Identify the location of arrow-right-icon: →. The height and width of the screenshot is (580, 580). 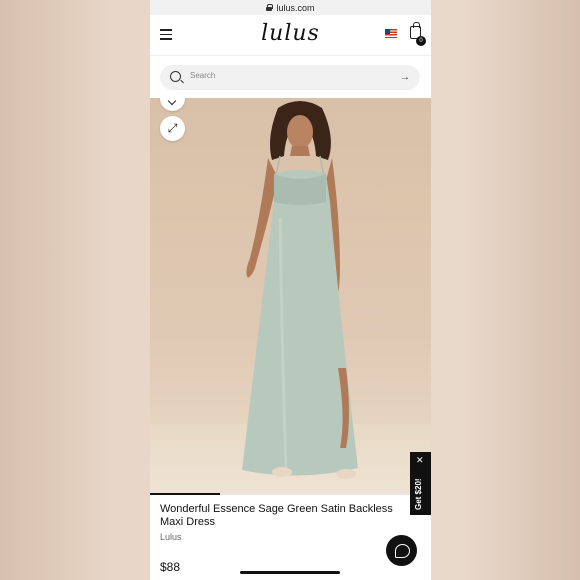
(405, 78).